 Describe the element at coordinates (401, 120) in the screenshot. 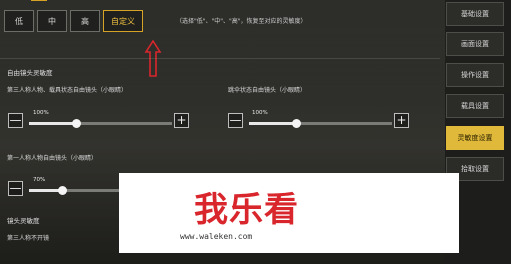

I see `parachute-increase-button: +` at that location.